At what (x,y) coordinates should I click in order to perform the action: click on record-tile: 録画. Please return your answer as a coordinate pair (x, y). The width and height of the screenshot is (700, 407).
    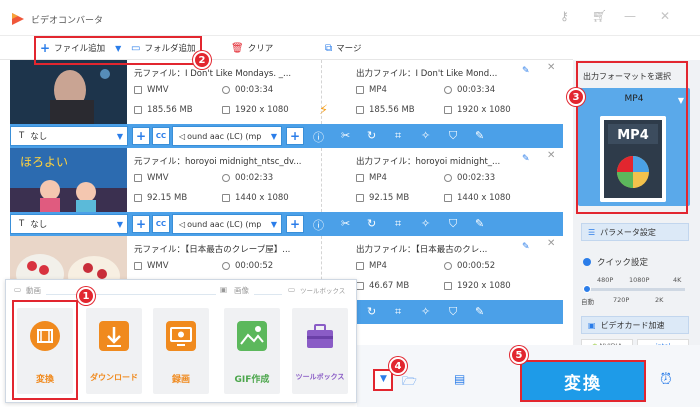
    Looking at the image, I should click on (181, 351).